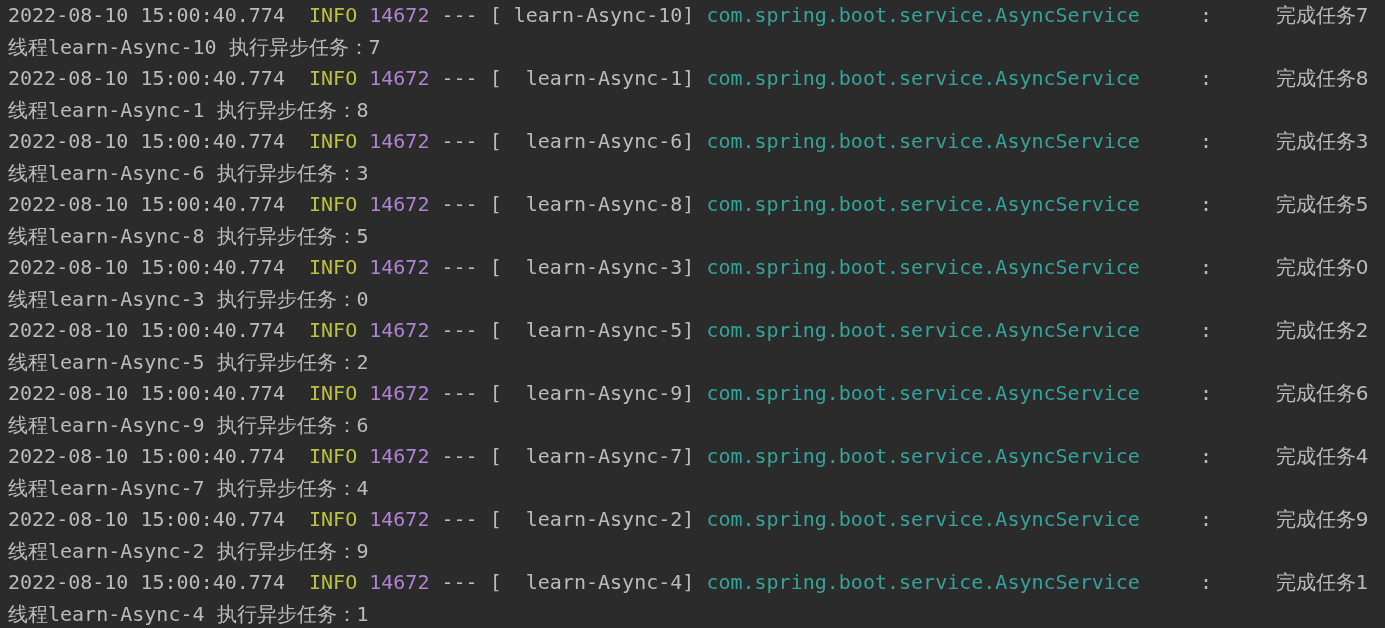  I want to click on console-output-line: 线程learn-Async-1 执行异步任务：8, so click(188, 110).